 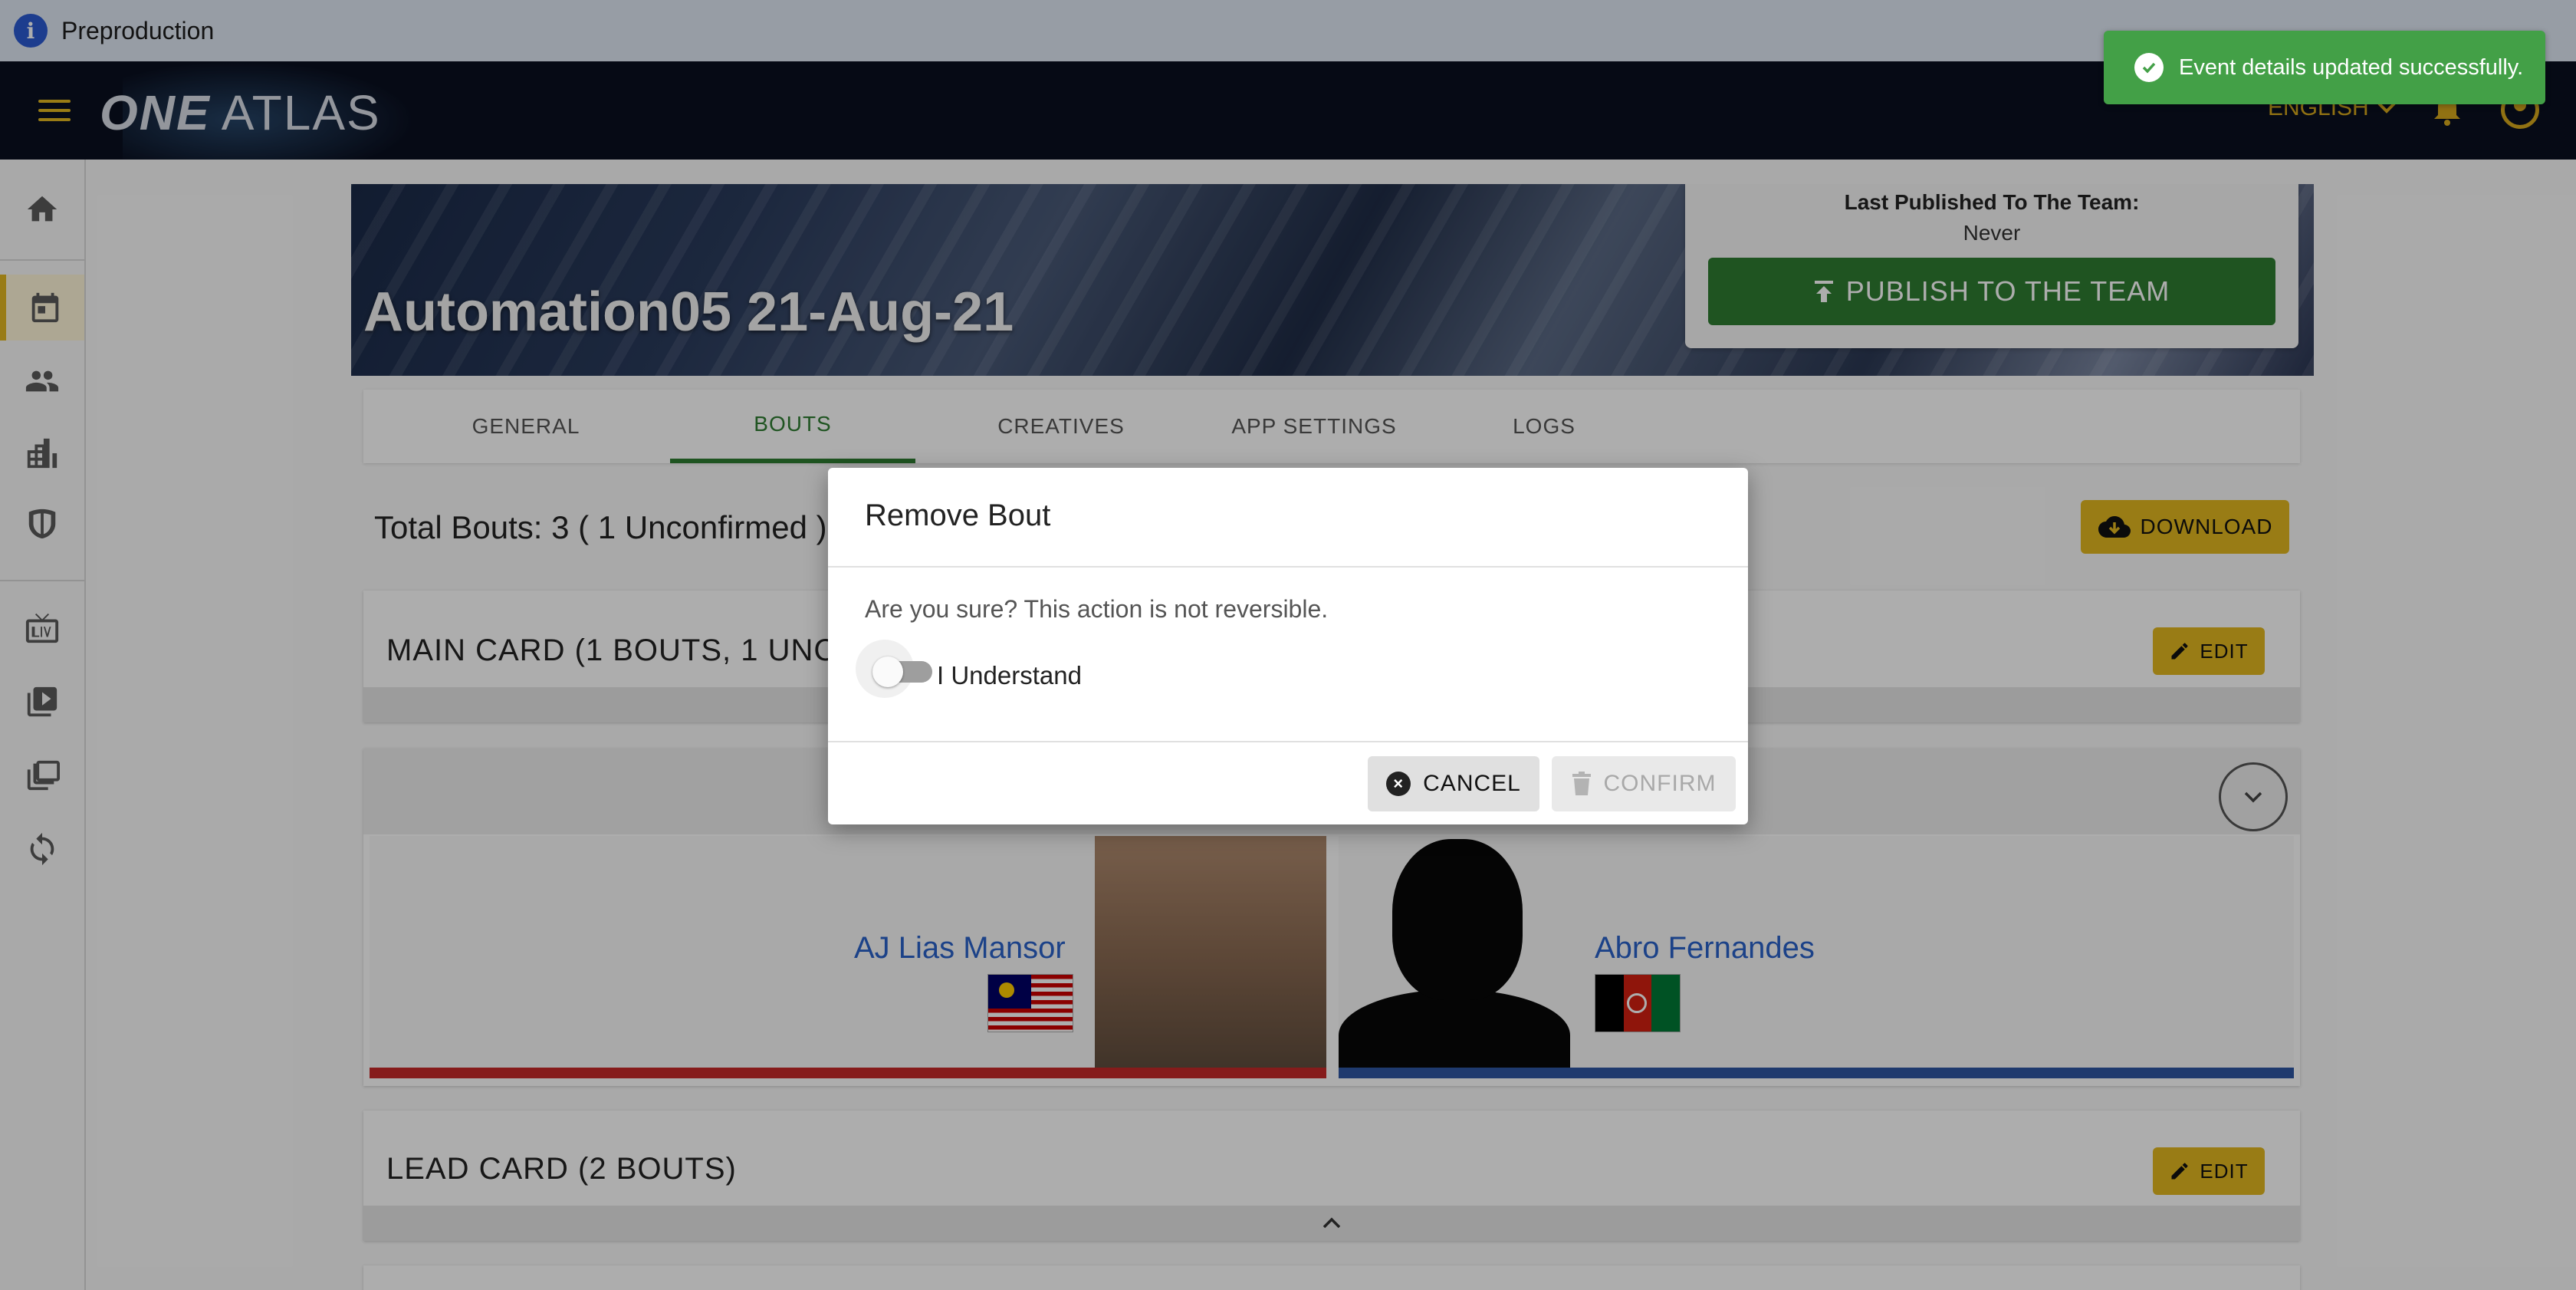 What do you see at coordinates (2352, 67) in the screenshot?
I see `toast-message: Event details updated successfully.` at bounding box center [2352, 67].